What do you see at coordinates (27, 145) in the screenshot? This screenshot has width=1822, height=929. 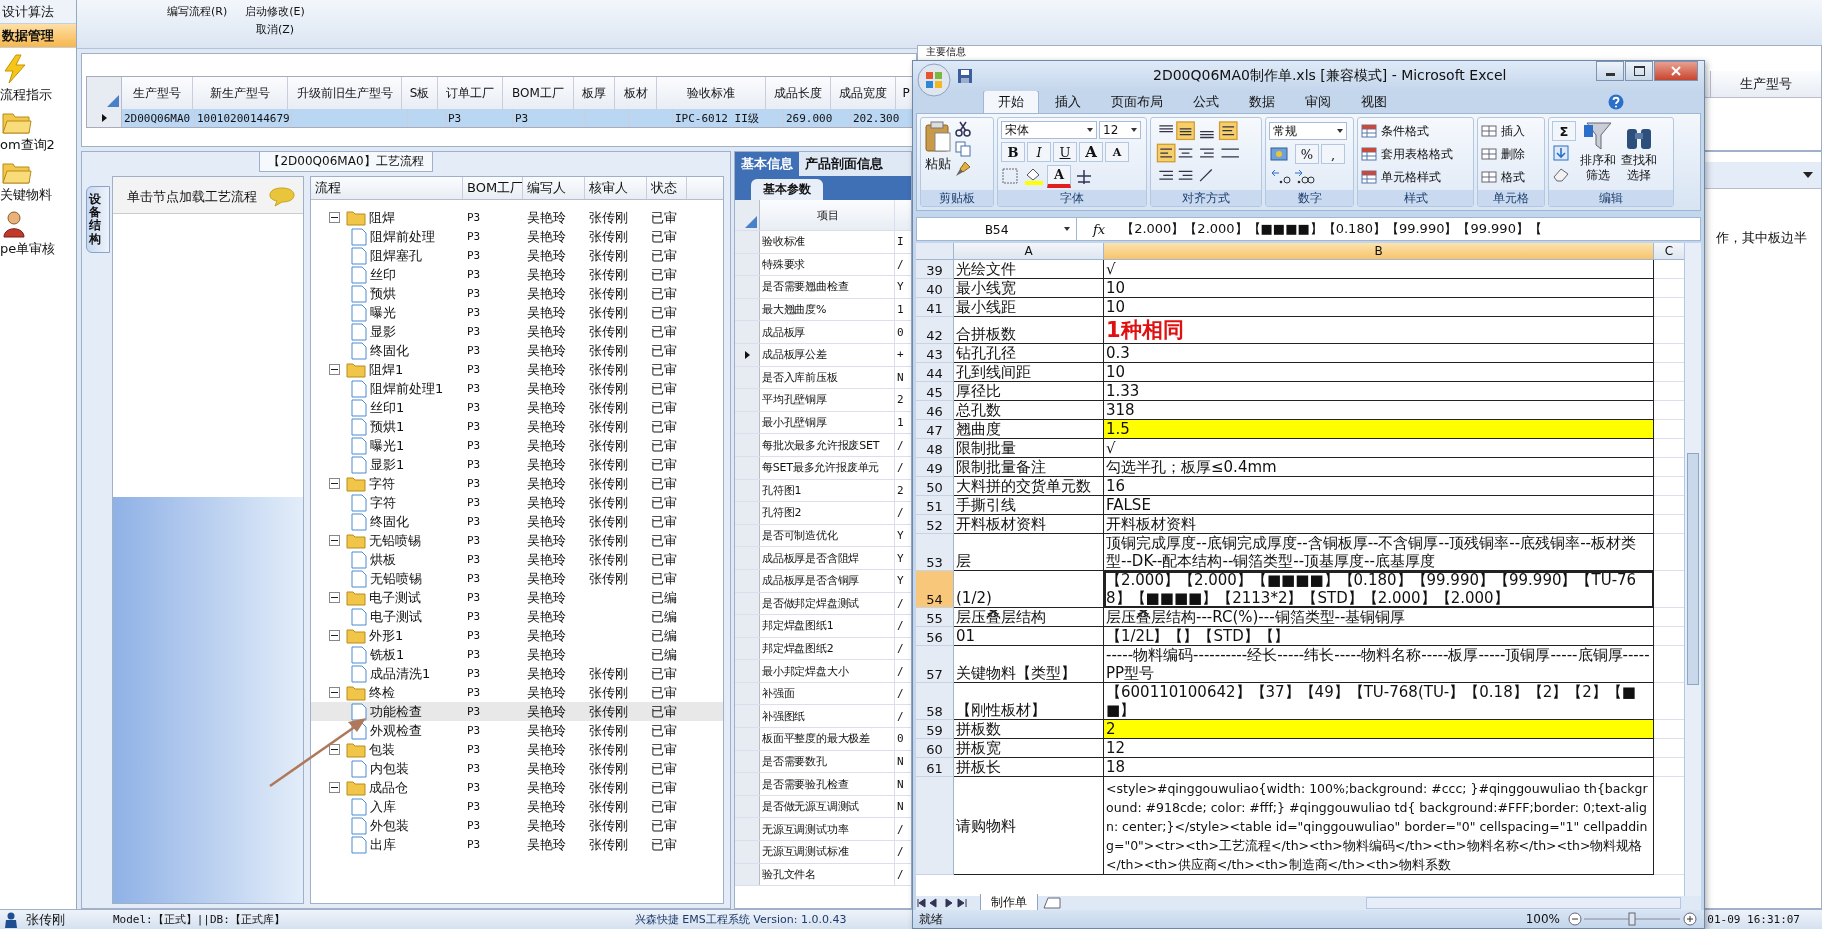 I see `sidebar-item: om查询2` at bounding box center [27, 145].